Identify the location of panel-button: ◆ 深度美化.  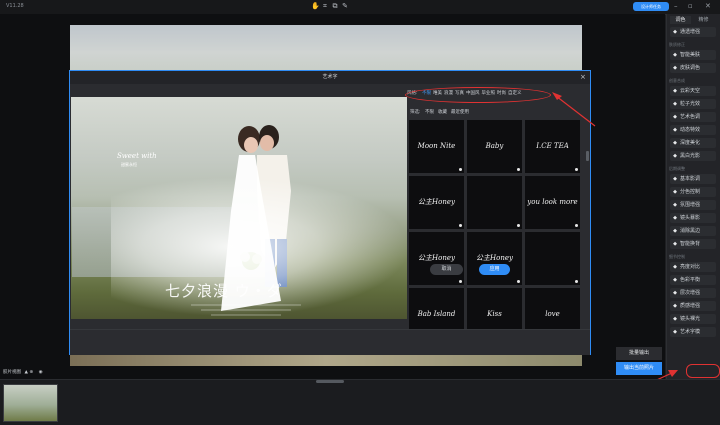
(693, 143).